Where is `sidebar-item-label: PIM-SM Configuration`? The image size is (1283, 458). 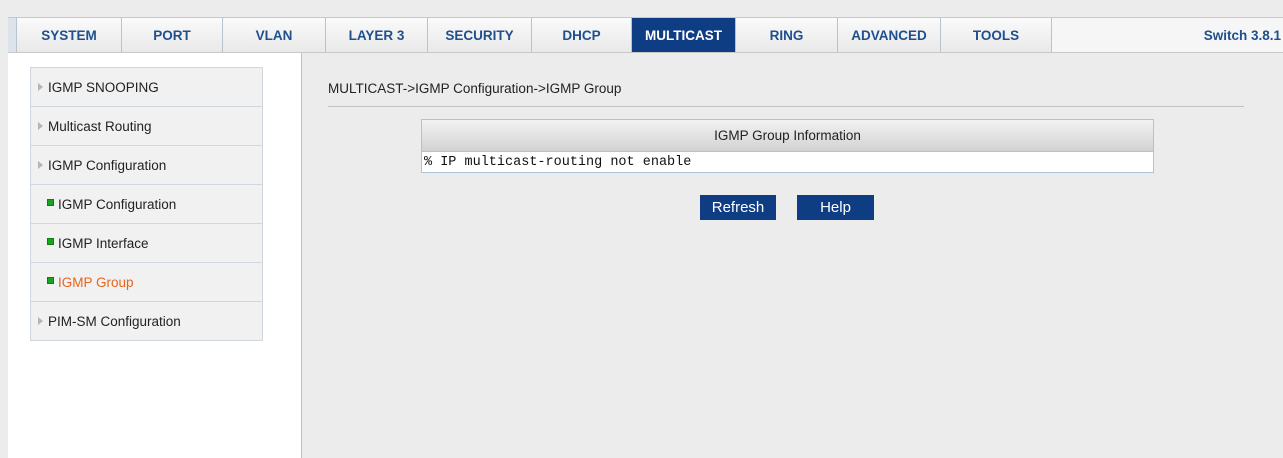
sidebar-item-label: PIM-SM Configuration is located at coordinates (114, 321).